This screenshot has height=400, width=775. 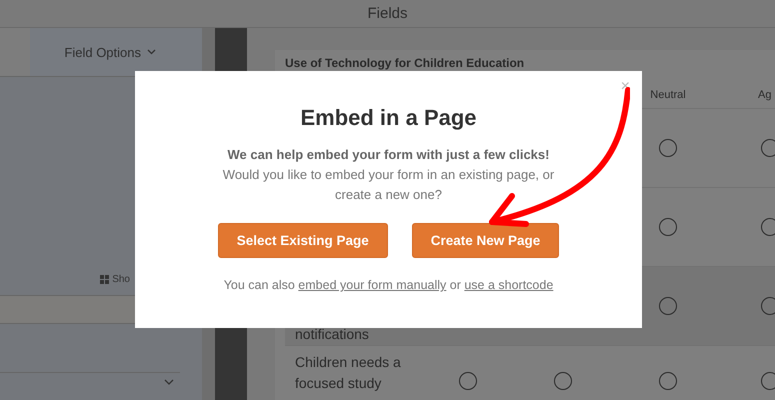 I want to click on create-new-page-button: Create New Page, so click(x=486, y=240).